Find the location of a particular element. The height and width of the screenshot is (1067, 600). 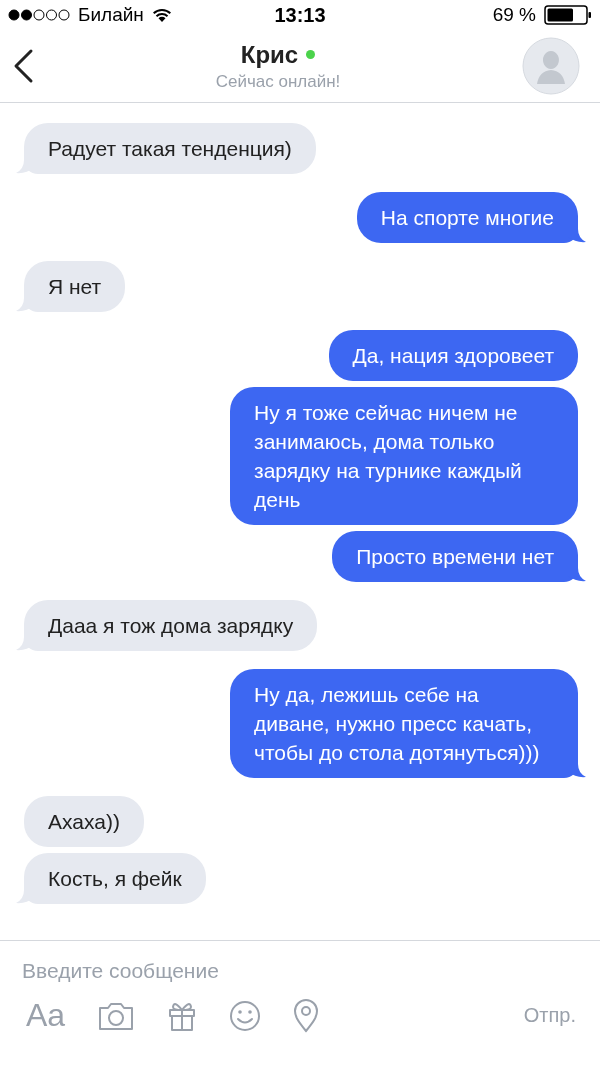

battery-percent: 69 % is located at coordinates (514, 15).